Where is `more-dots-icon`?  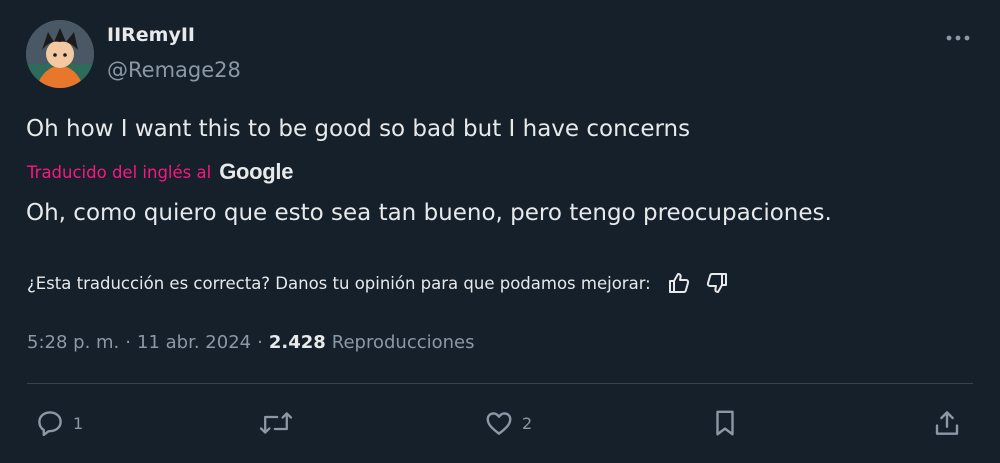 more-dots-icon is located at coordinates (958, 38).